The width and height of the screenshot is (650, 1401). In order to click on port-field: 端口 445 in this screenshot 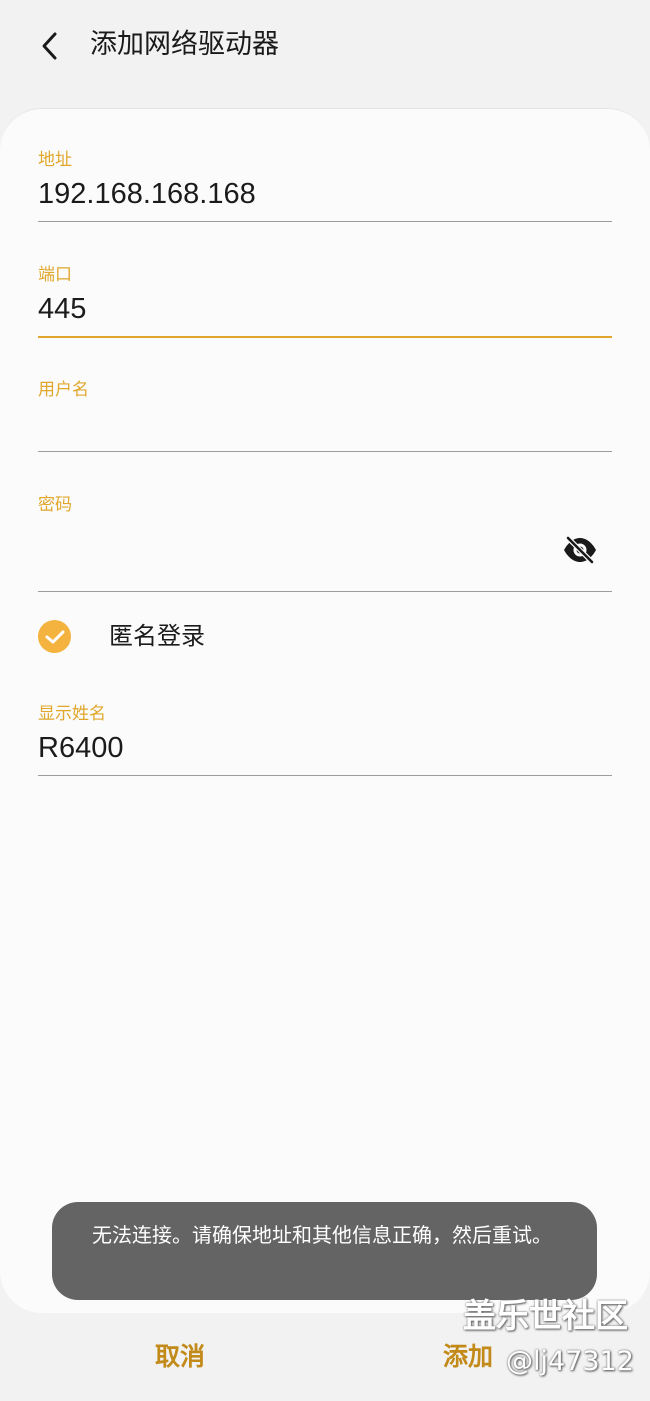, I will do `click(325, 301)`.